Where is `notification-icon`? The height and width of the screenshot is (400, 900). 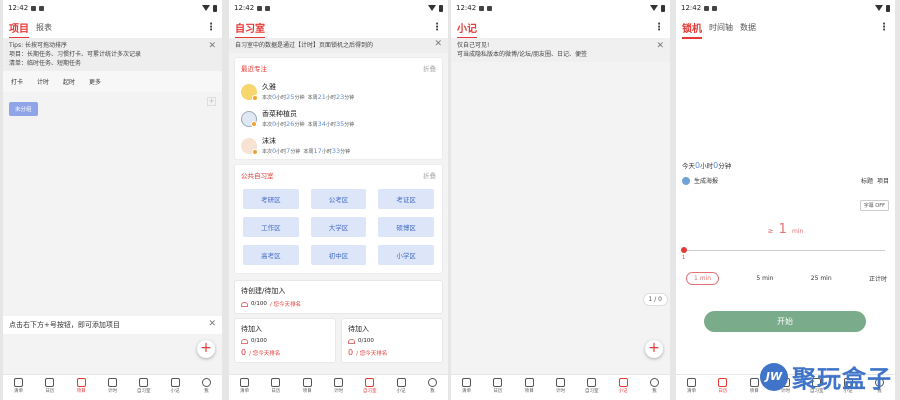
notification-icon is located at coordinates (490, 8).